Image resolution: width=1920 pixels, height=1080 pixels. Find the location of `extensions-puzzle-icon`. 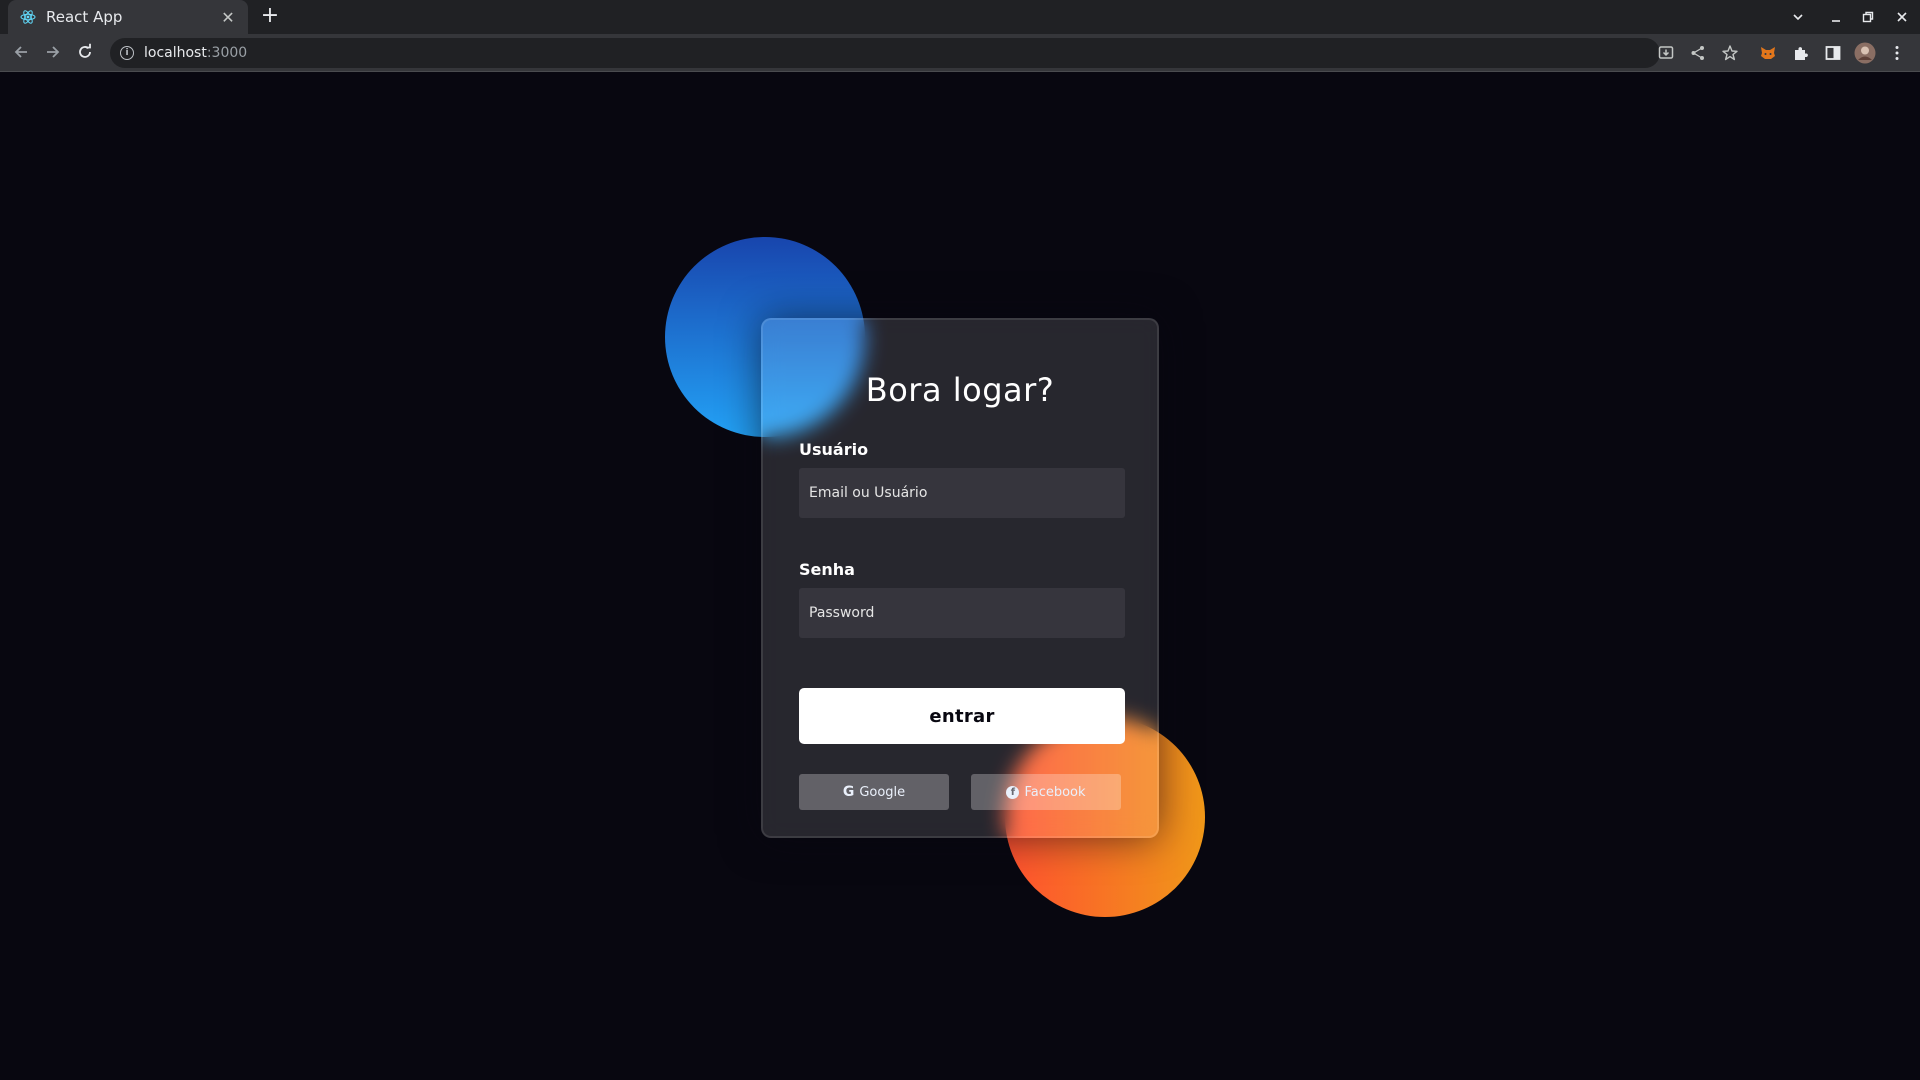

extensions-puzzle-icon is located at coordinates (1801, 53).